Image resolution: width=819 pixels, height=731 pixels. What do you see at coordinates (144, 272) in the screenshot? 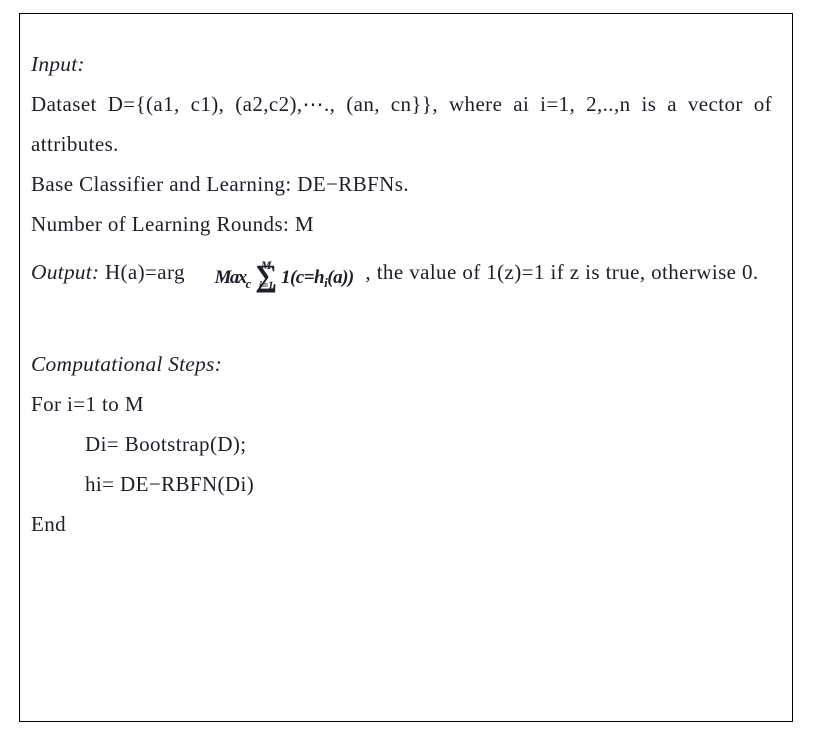
I see `output-prefix: H(a)=arg` at bounding box center [144, 272].